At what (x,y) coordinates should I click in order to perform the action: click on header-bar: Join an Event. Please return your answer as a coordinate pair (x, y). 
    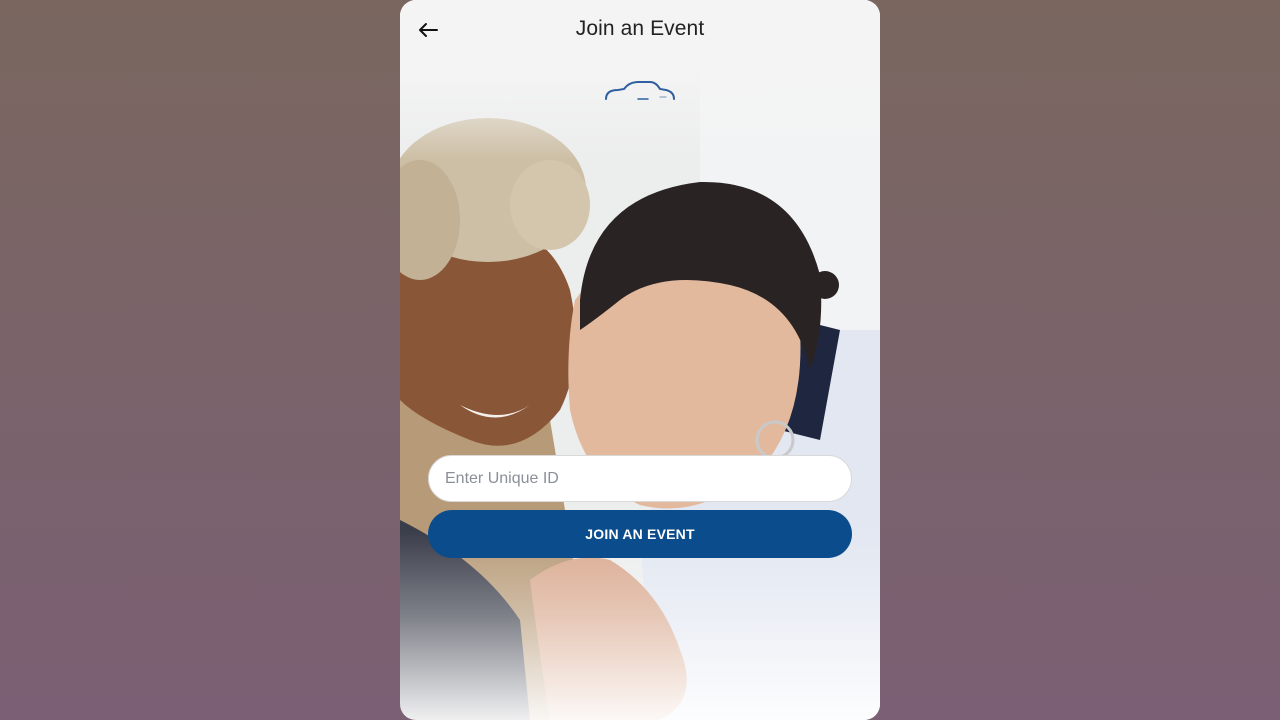
    Looking at the image, I should click on (640, 30).